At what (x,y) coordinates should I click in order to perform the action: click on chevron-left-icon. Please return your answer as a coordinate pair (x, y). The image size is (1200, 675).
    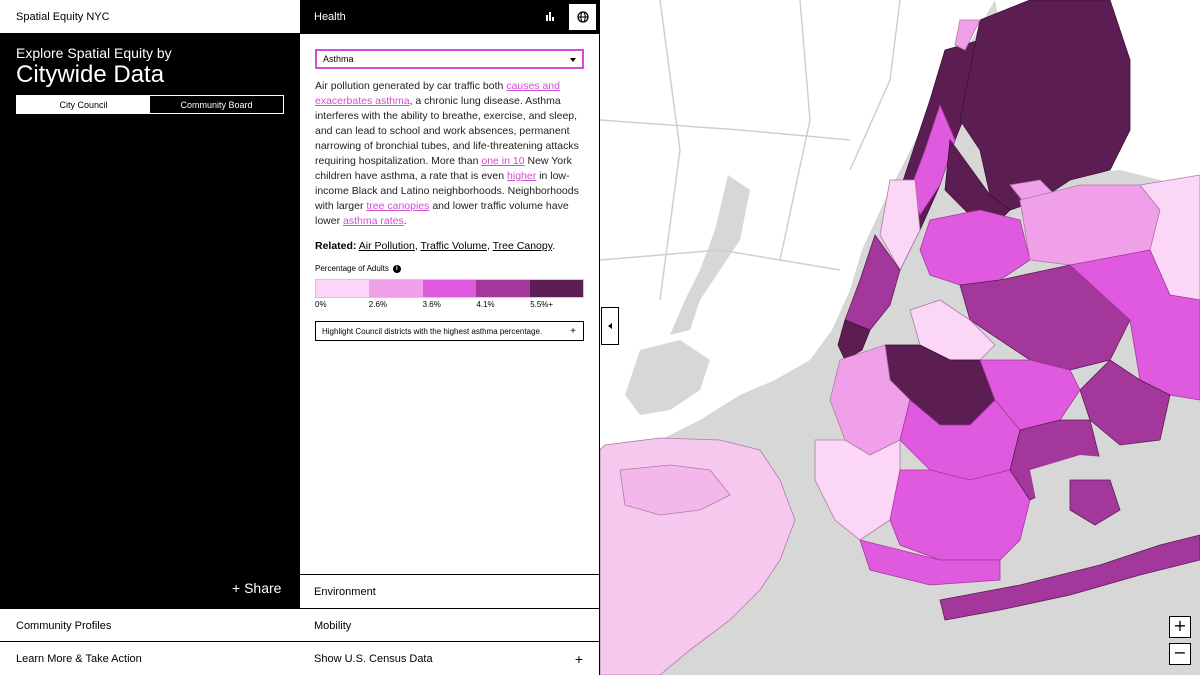
    Looking at the image, I should click on (610, 326).